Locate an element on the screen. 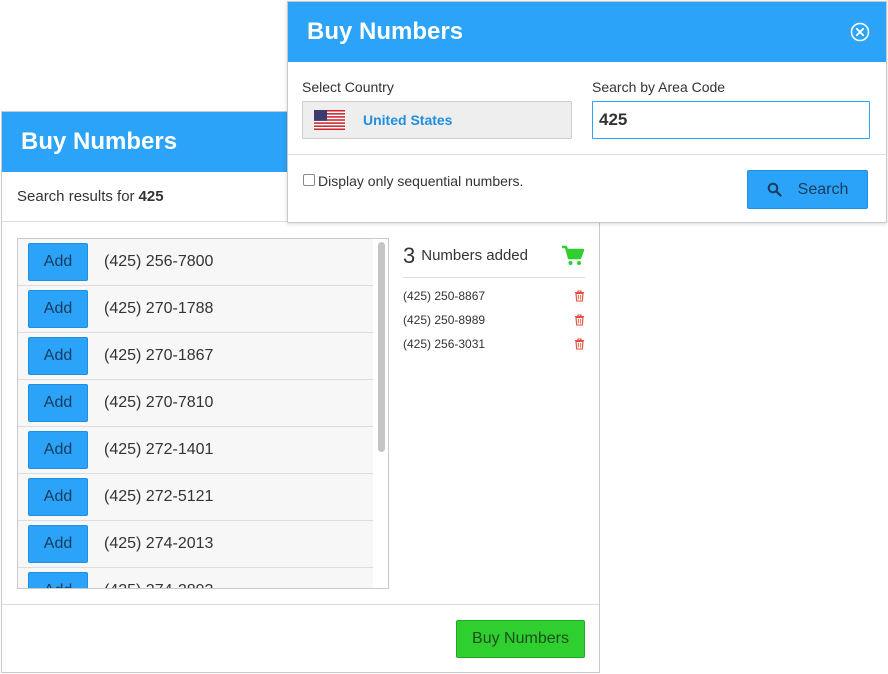 The width and height of the screenshot is (888, 674). buy-numbers-button: Buy Numbers is located at coordinates (520, 639).